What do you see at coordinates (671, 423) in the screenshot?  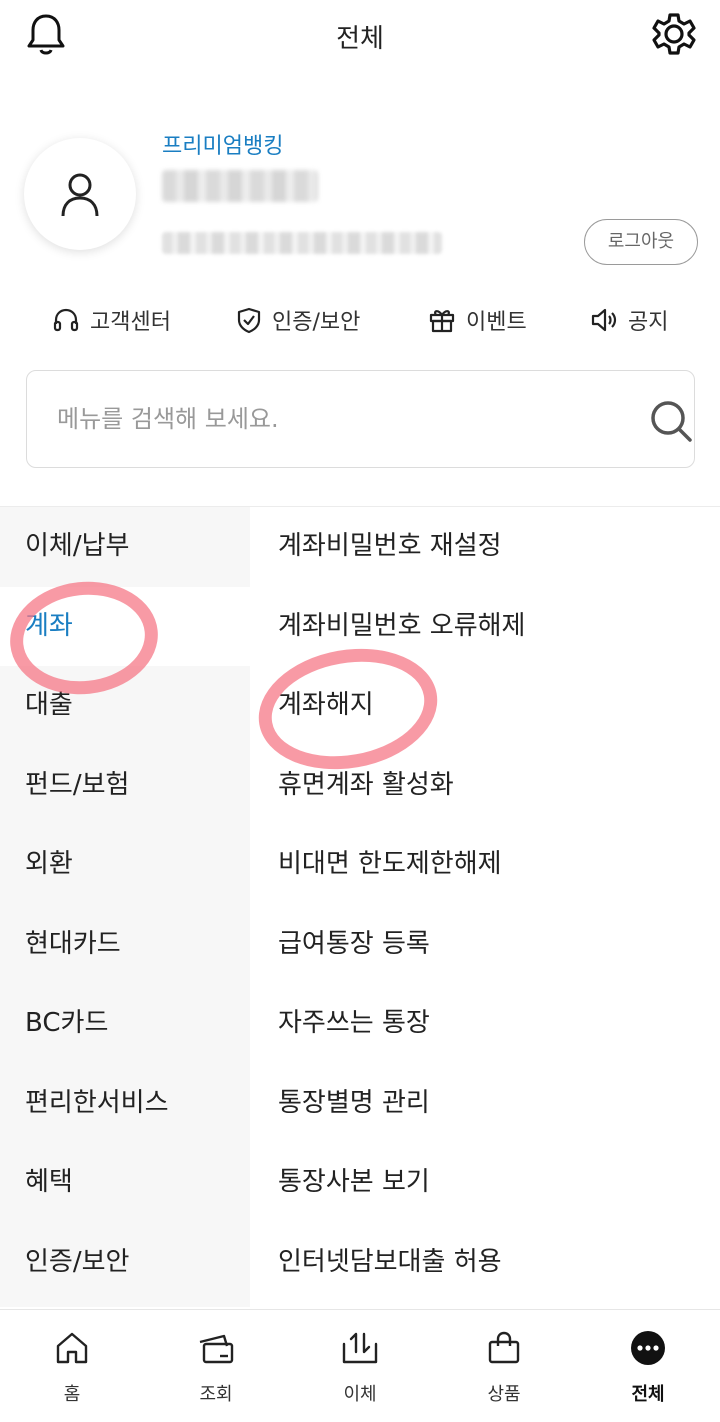 I see `search-icon` at bounding box center [671, 423].